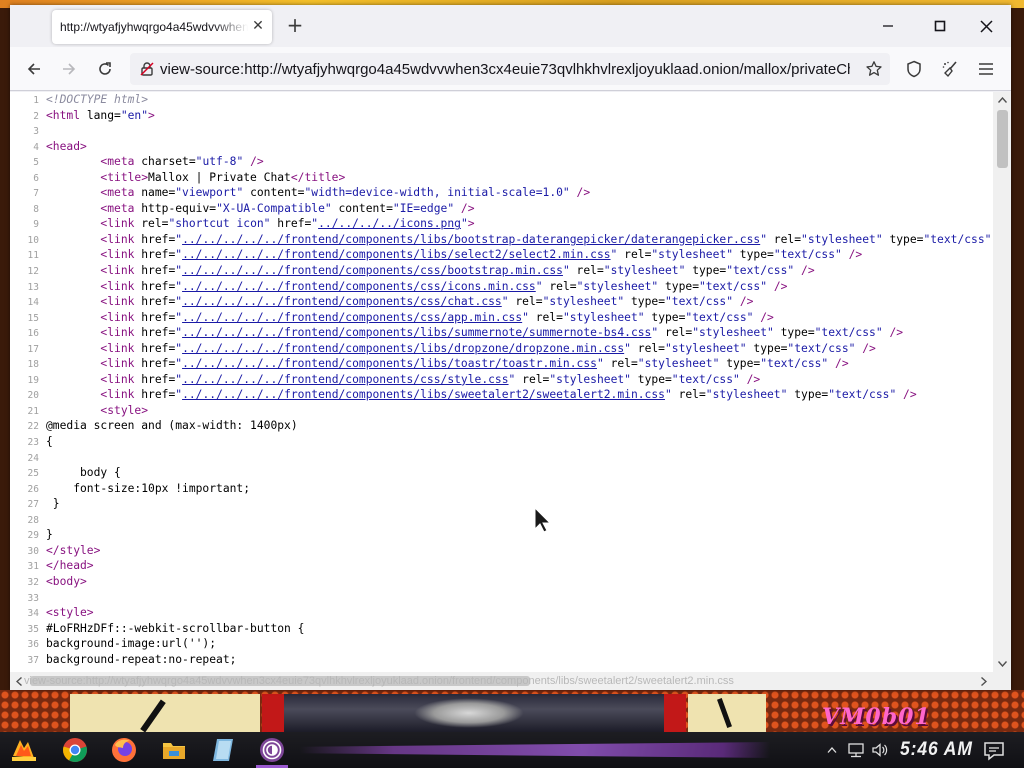  Describe the element at coordinates (501, 535) in the screenshot. I see `source-line: 29}` at that location.